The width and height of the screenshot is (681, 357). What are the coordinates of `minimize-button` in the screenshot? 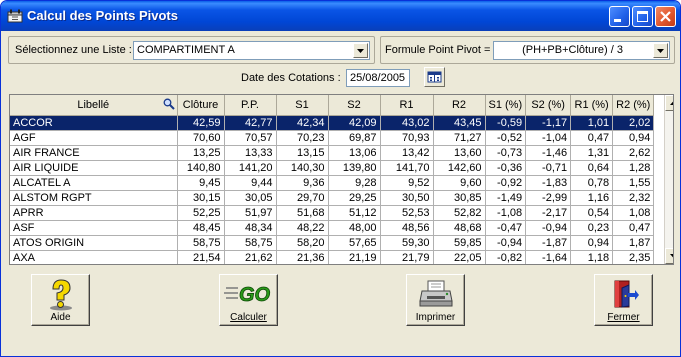 It's located at (619, 16).